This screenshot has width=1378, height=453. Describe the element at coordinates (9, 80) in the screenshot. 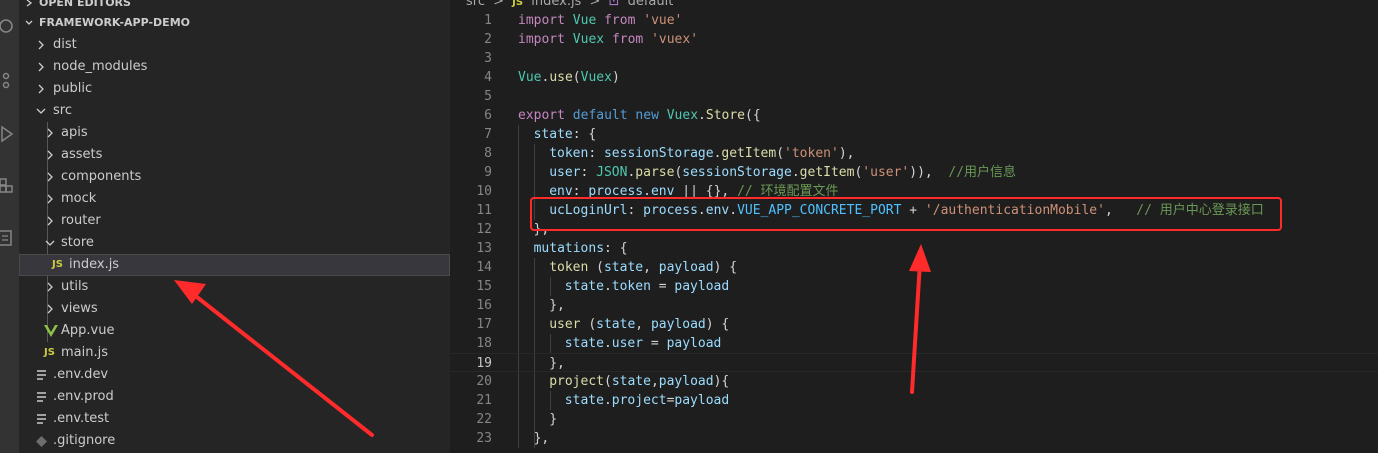

I see `source-control-icon` at that location.